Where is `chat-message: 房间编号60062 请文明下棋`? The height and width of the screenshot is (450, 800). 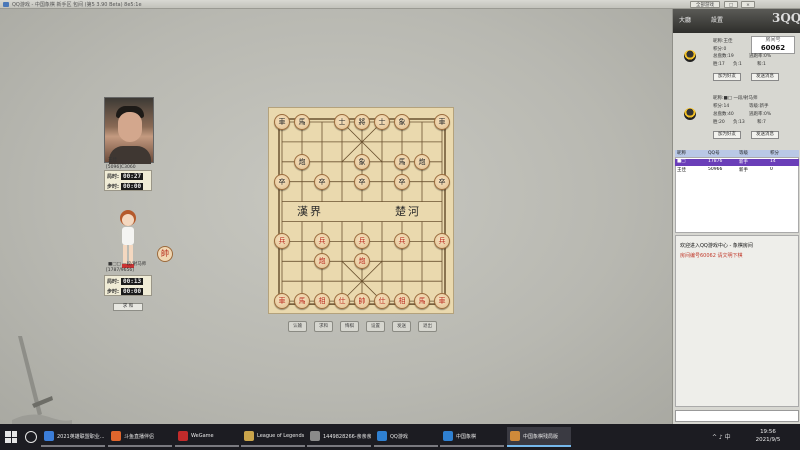
chat-message: 房间编号60062 请文明下棋 is located at coordinates (711, 256).